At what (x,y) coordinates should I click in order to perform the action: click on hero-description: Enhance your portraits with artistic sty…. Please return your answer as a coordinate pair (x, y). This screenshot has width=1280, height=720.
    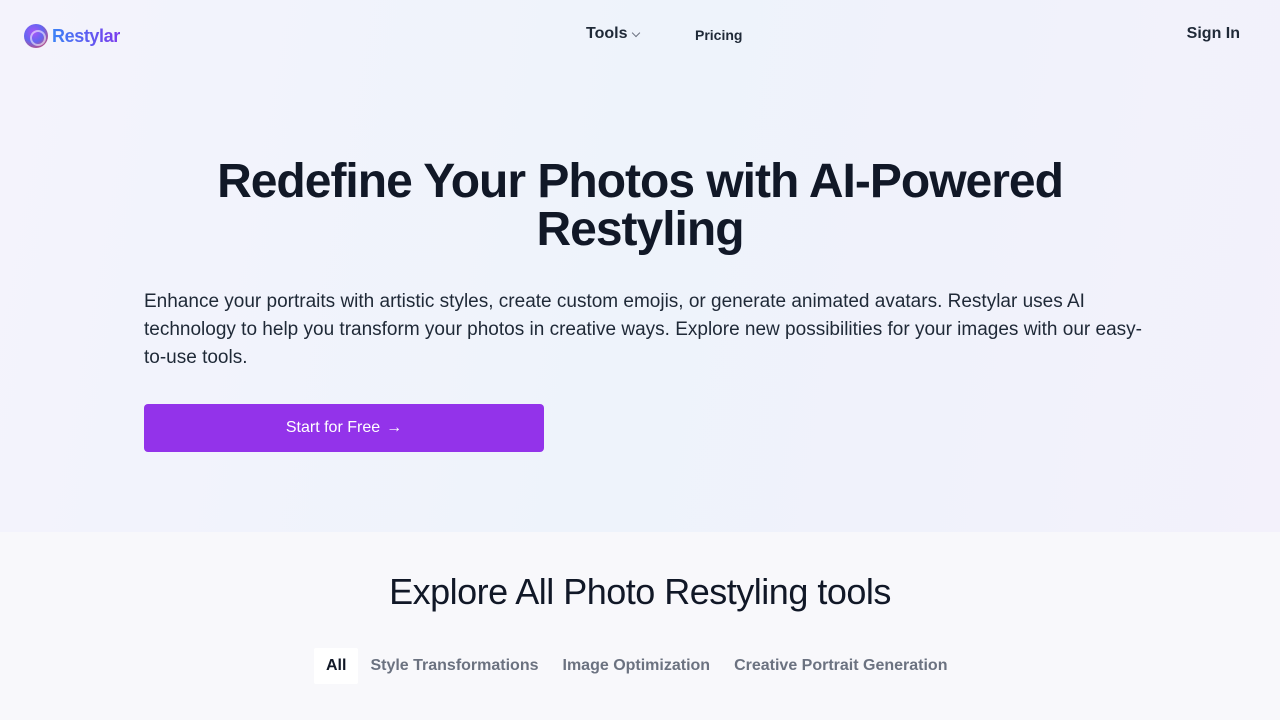
    Looking at the image, I should click on (643, 329).